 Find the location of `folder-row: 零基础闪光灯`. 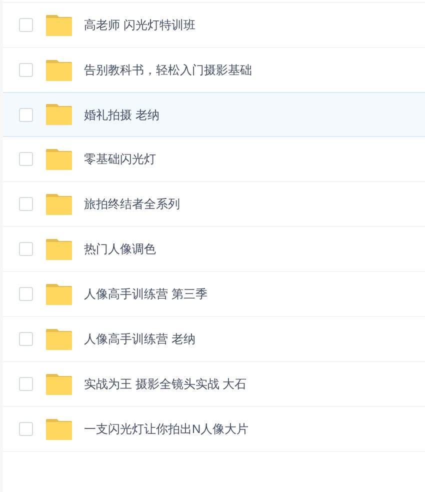

folder-row: 零基础闪光灯 is located at coordinates (214, 159).